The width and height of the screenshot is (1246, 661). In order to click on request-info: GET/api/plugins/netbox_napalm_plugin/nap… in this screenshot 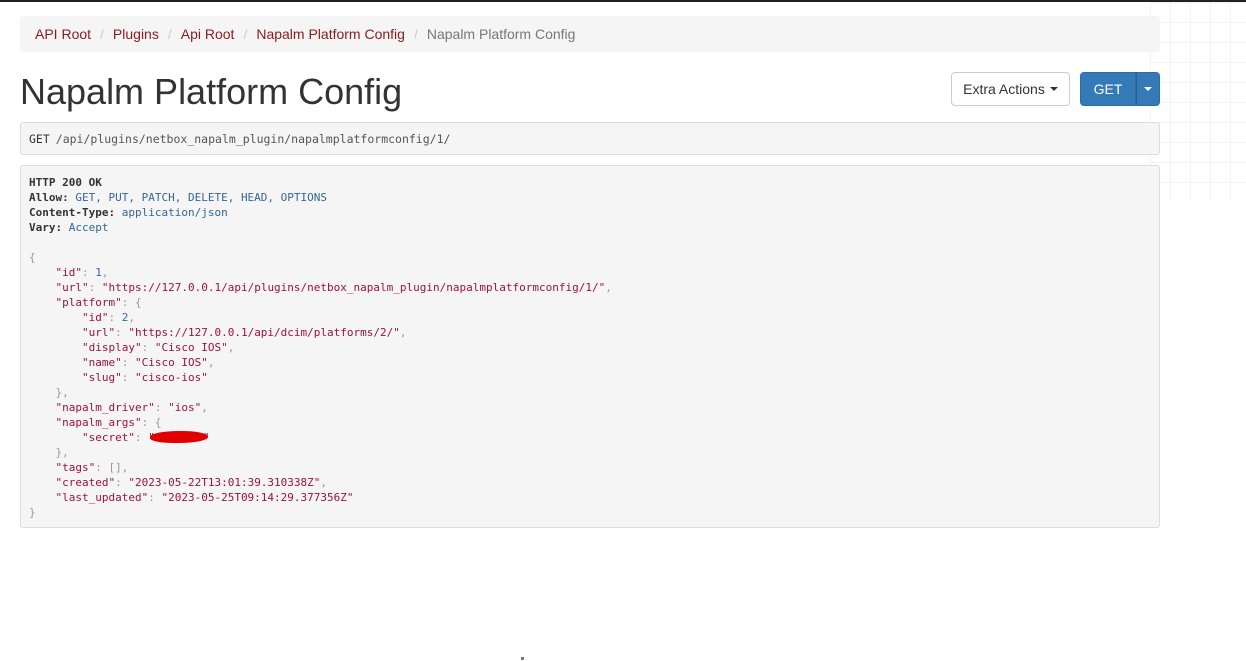, I will do `click(590, 138)`.